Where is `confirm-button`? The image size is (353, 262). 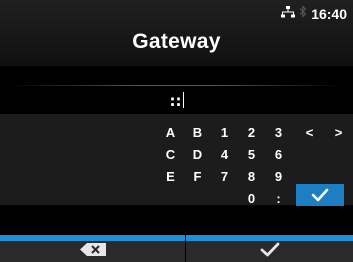 confirm-button is located at coordinates (269, 251).